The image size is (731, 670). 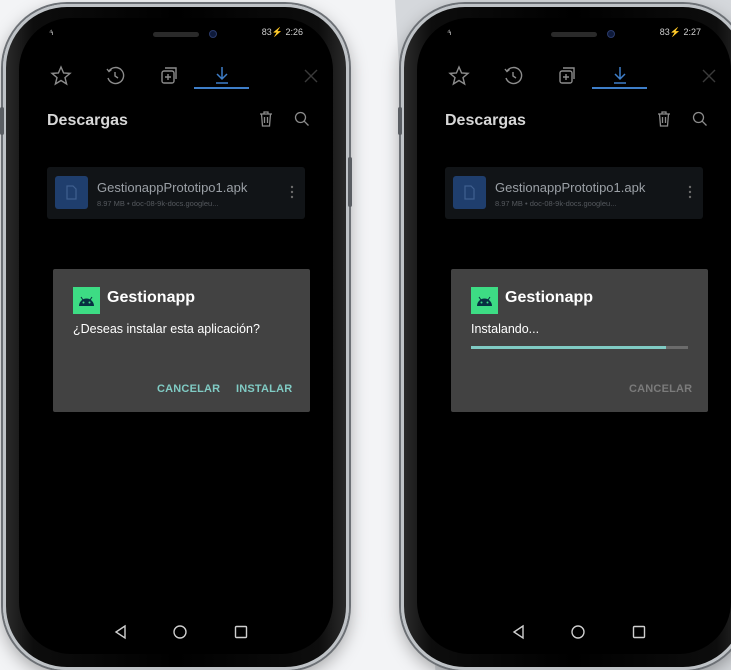 I want to click on install-progress-bar, so click(x=579, y=347).